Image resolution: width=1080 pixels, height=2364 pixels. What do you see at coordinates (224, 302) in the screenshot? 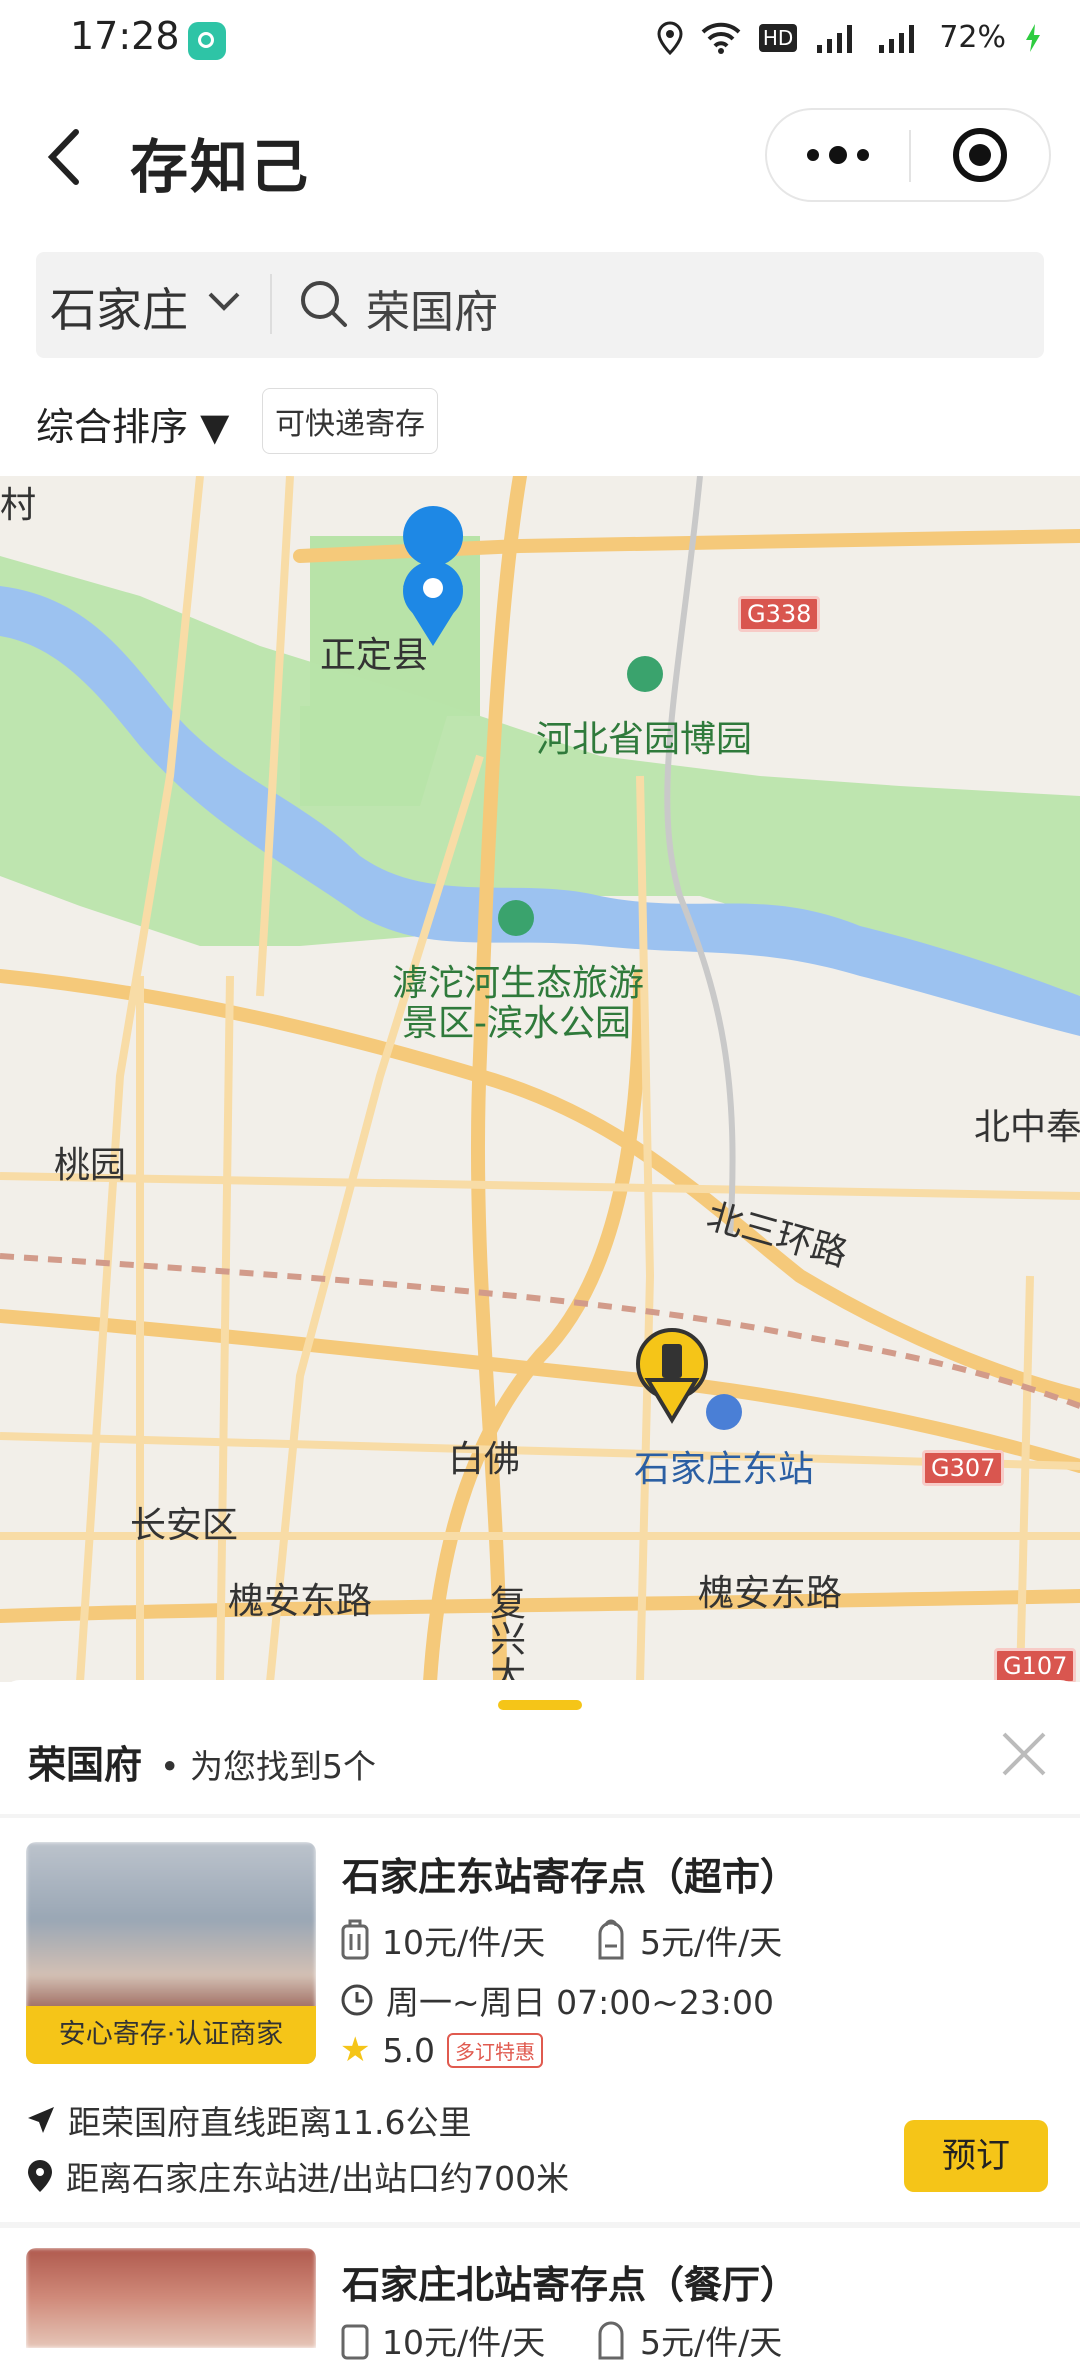
I see `chevron-down-icon` at bounding box center [224, 302].